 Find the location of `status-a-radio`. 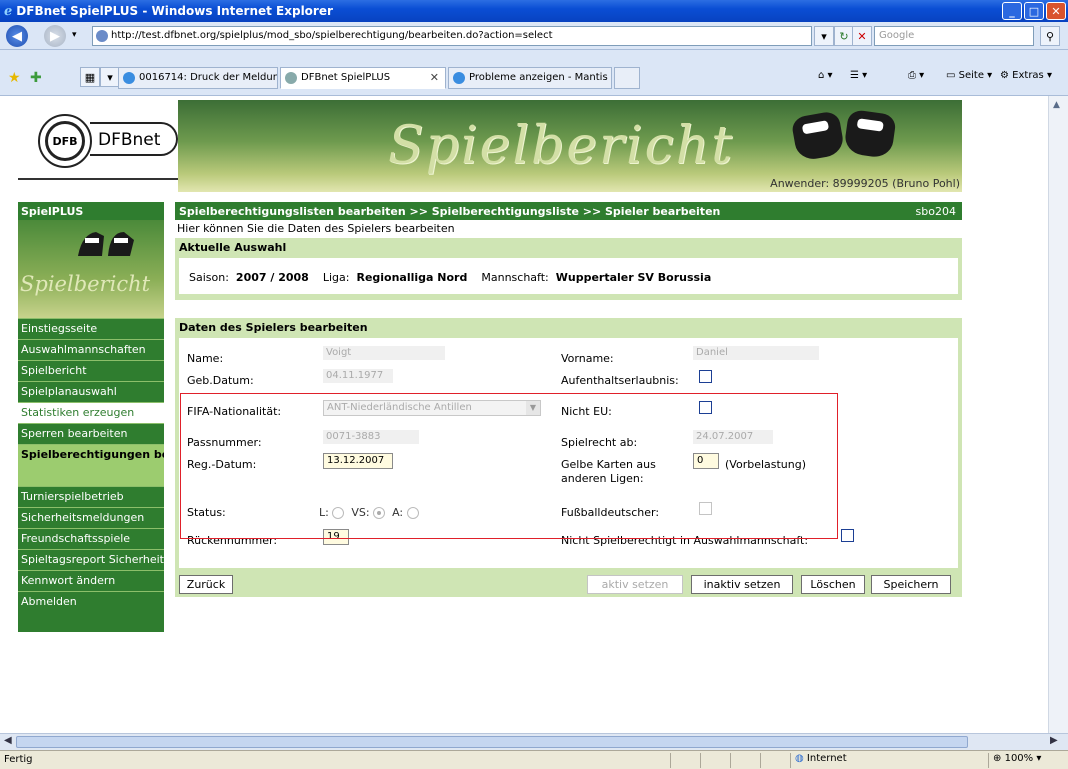

status-a-radio is located at coordinates (412, 513).